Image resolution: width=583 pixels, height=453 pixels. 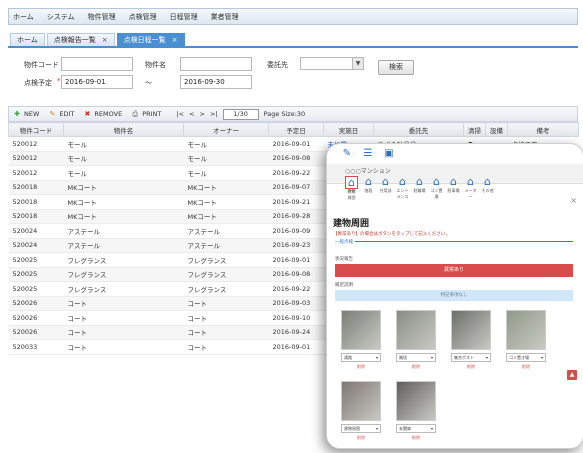 I want to click on print-label: PRINT, so click(x=152, y=114).